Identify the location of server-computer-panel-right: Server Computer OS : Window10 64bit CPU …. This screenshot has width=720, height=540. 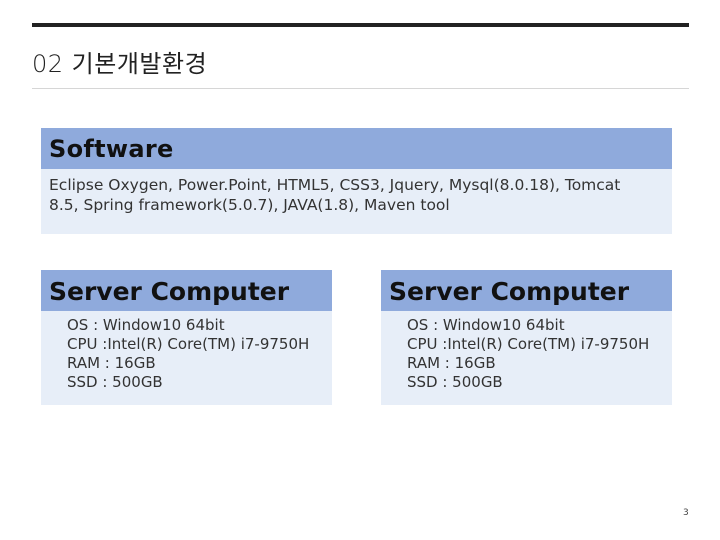
(526, 337).